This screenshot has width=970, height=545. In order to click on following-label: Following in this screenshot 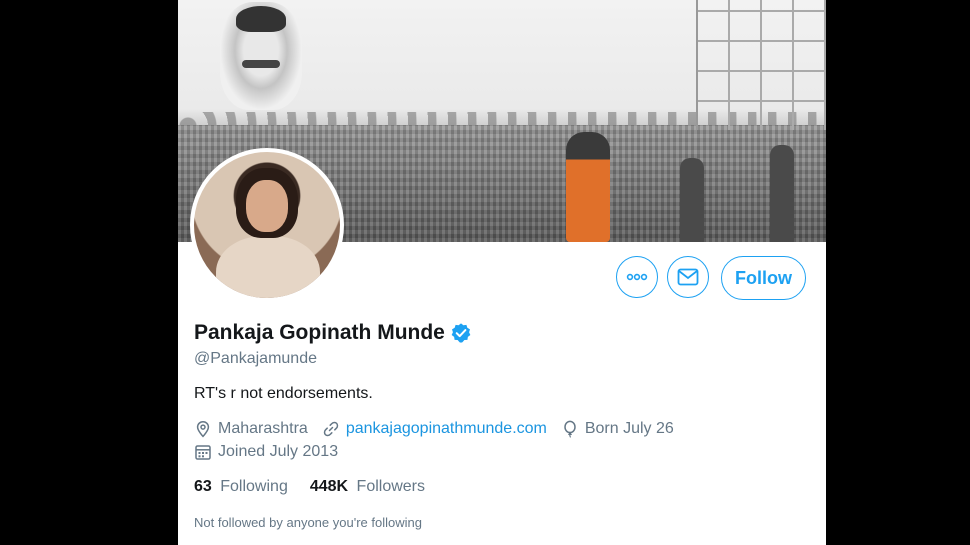, I will do `click(254, 486)`.